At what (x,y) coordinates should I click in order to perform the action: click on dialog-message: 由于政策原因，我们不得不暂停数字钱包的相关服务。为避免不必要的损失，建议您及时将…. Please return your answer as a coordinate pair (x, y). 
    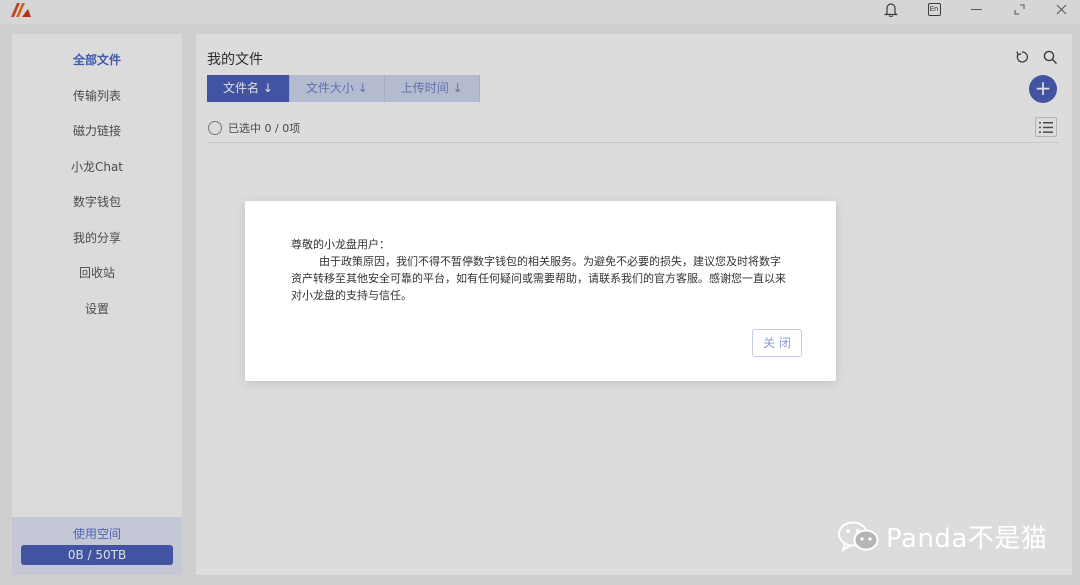
    Looking at the image, I should click on (538, 278).